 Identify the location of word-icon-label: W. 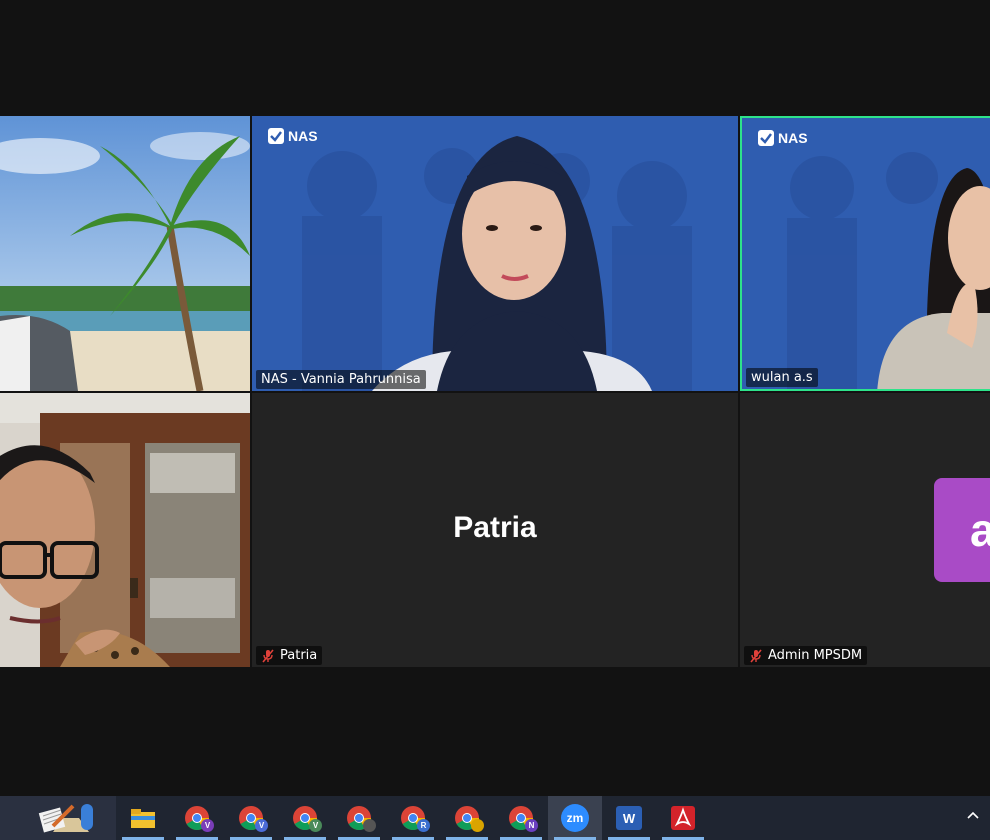
(629, 818).